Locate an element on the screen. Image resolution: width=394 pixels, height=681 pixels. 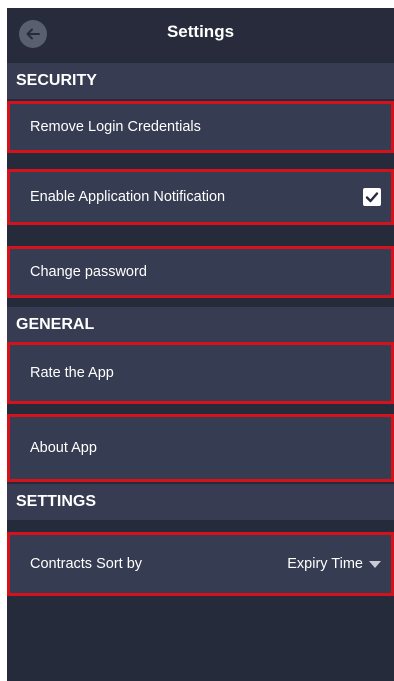
notification-toggle-wrapper is located at coordinates (372, 197).